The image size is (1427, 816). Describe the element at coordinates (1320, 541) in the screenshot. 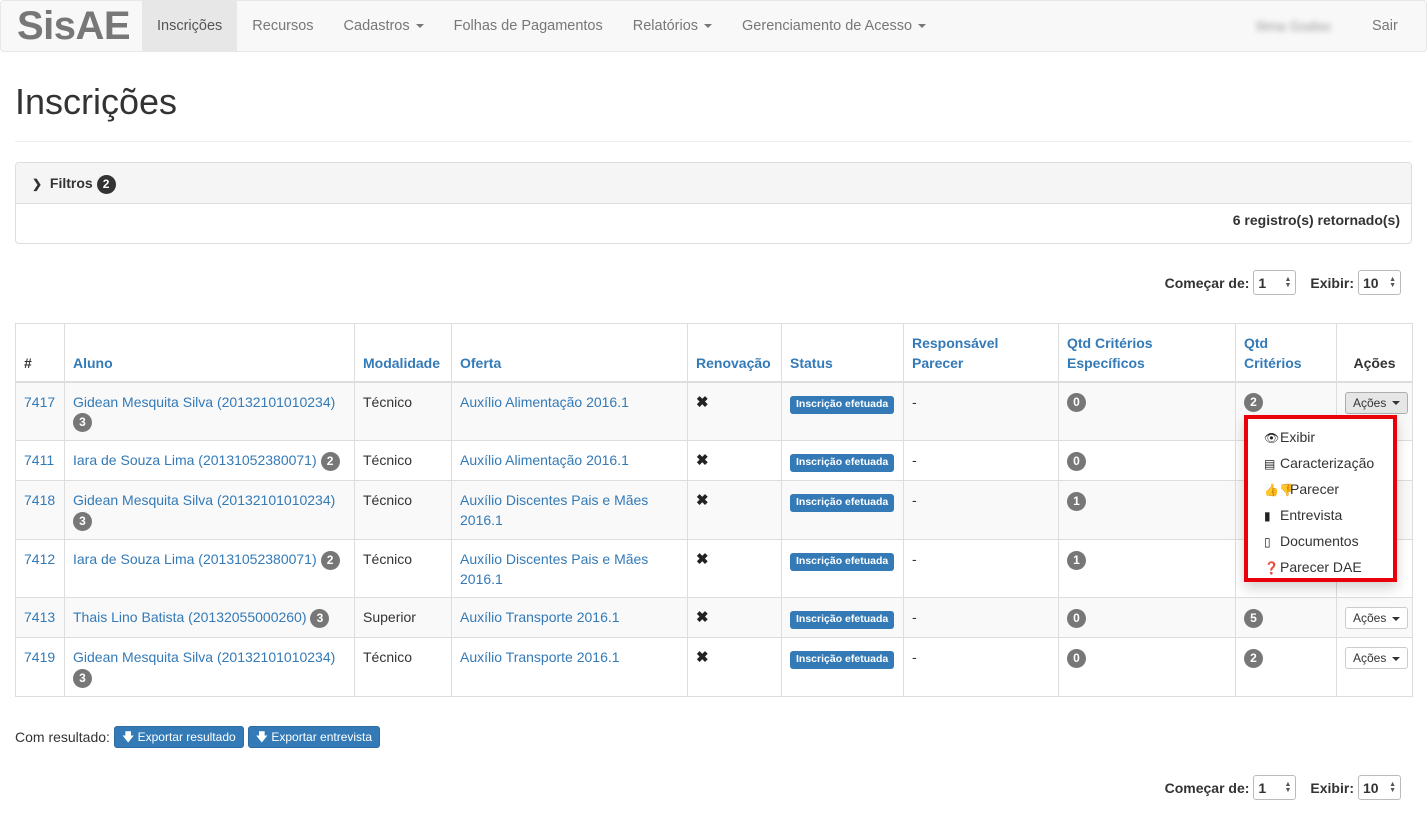

I see `menu-item-documentos: ▯ Documentos` at that location.